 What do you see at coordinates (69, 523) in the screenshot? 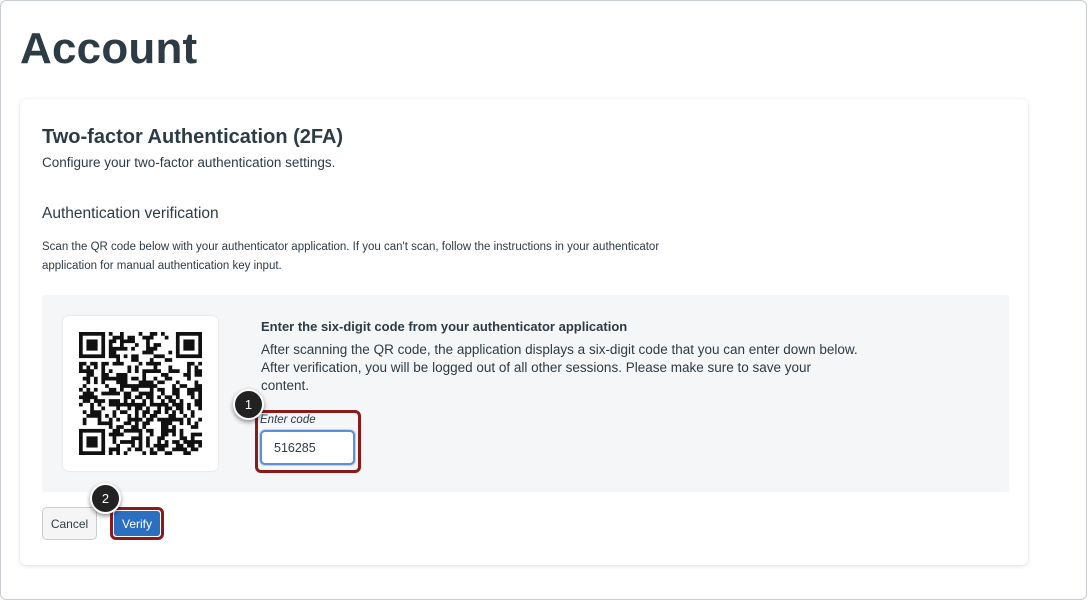
I see `cancel-button: Cancel` at bounding box center [69, 523].